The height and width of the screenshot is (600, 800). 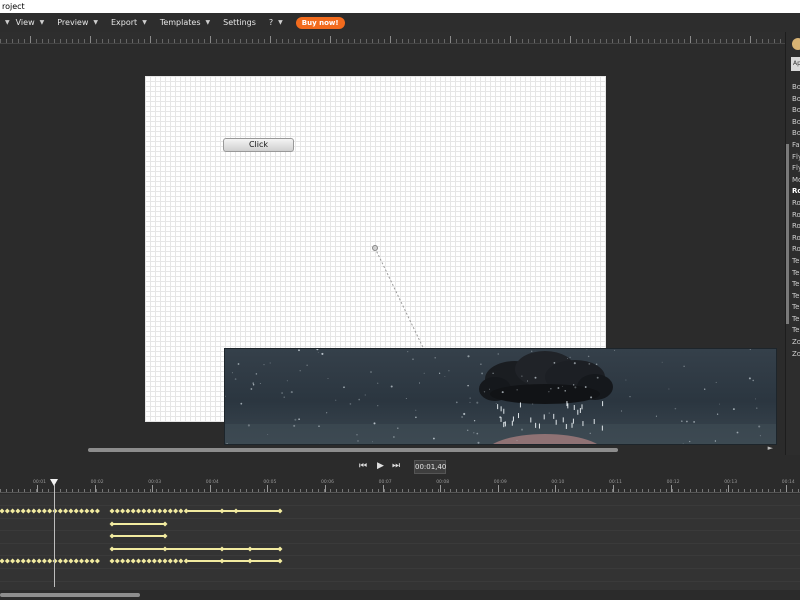 What do you see at coordinates (77, 22) in the screenshot?
I see `menu-preview: Preview ▼` at bounding box center [77, 22].